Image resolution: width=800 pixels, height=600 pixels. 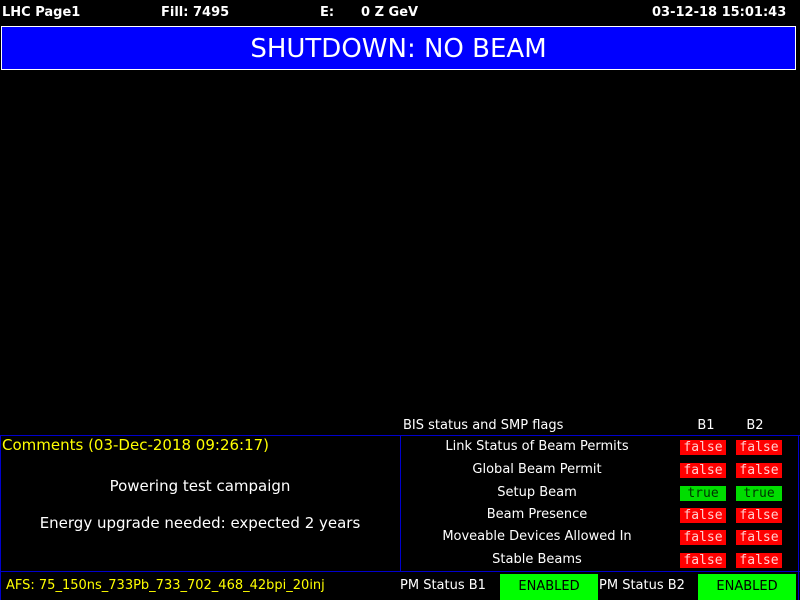 What do you see at coordinates (798, 517) in the screenshot?
I see `panel-right-border` at bounding box center [798, 517].